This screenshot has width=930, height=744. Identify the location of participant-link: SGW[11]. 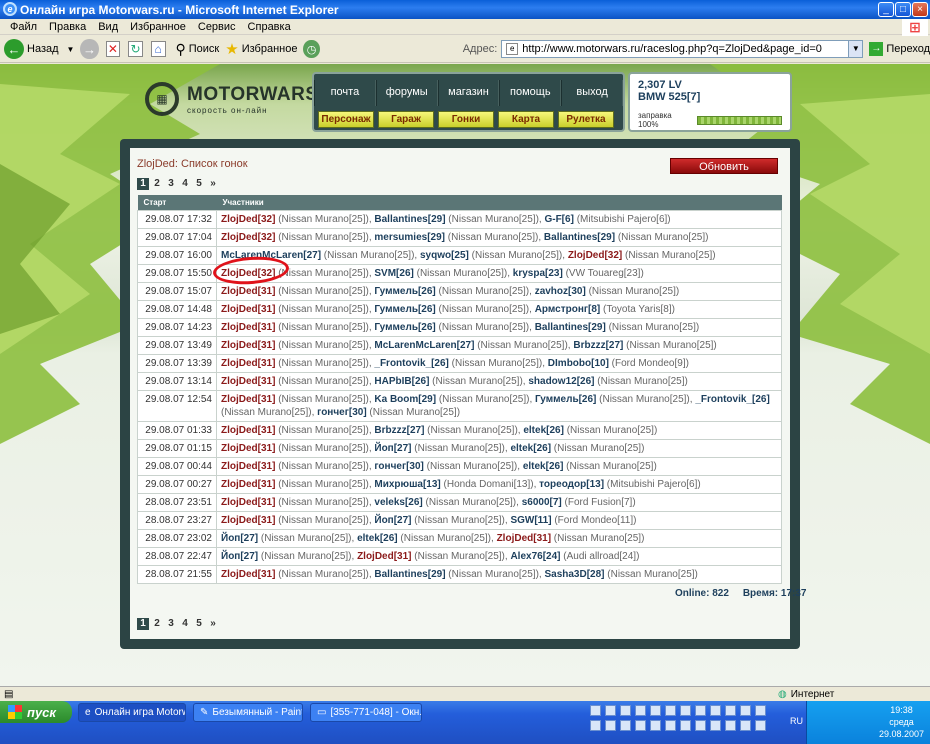
(530, 520).